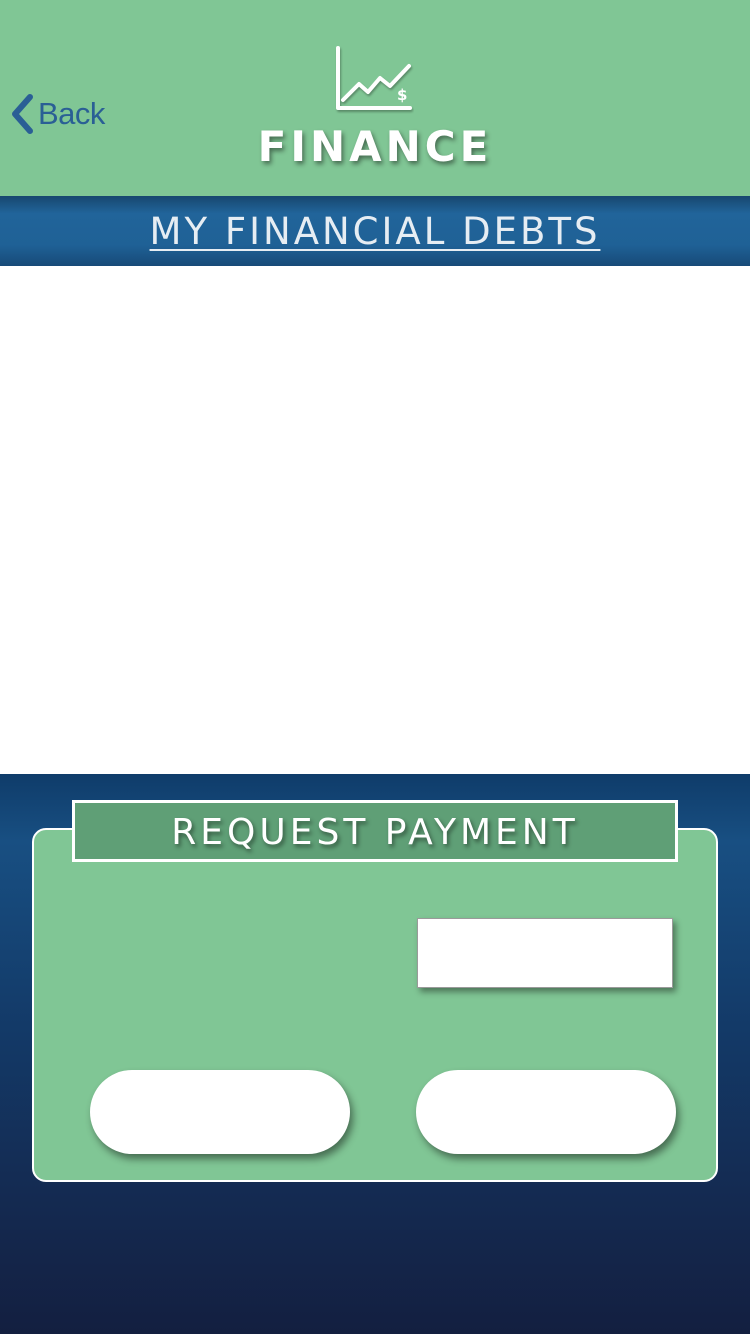 This screenshot has height=1334, width=750. Describe the element at coordinates (545, 953) in the screenshot. I see `amount-input` at that location.